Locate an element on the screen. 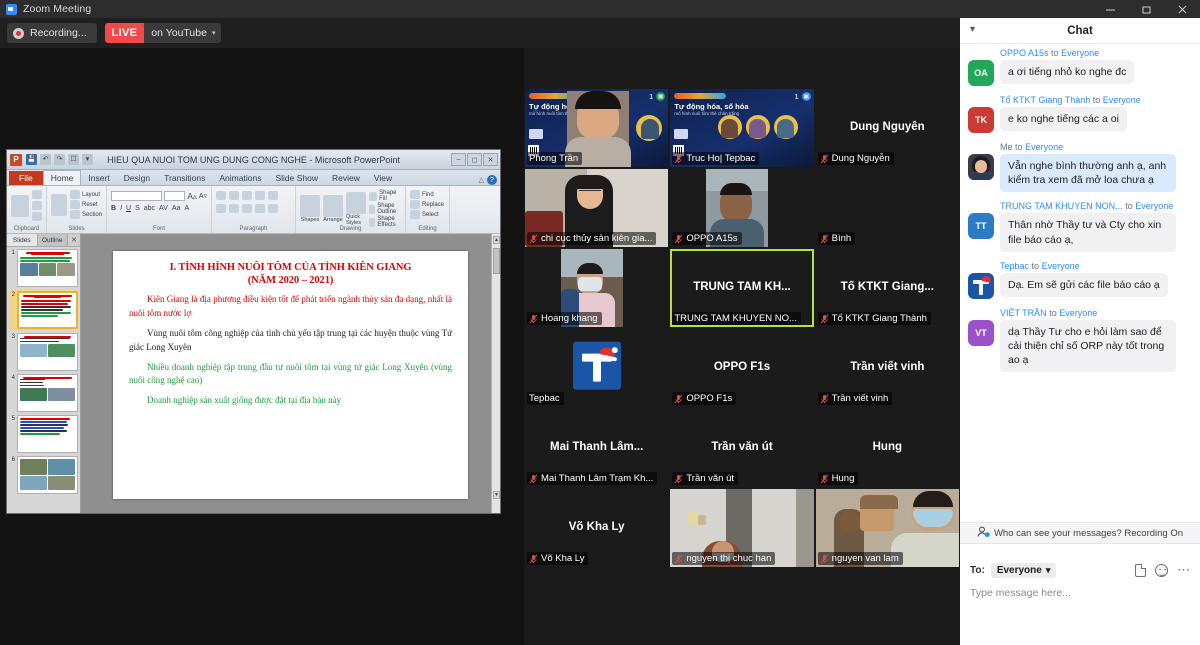  increase-indent-icon is located at coordinates (260, 195).